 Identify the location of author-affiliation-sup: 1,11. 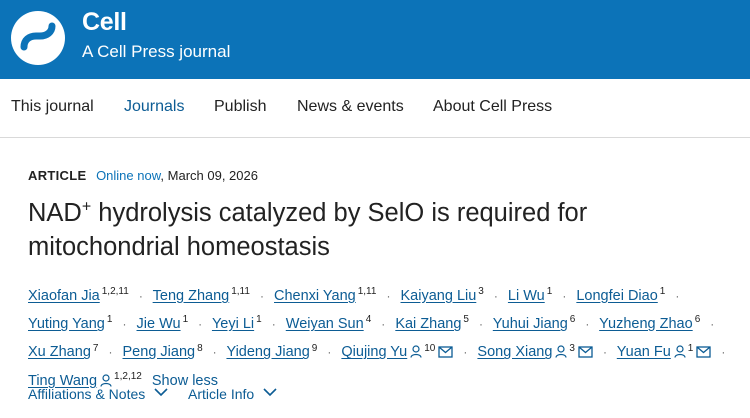
(367, 291).